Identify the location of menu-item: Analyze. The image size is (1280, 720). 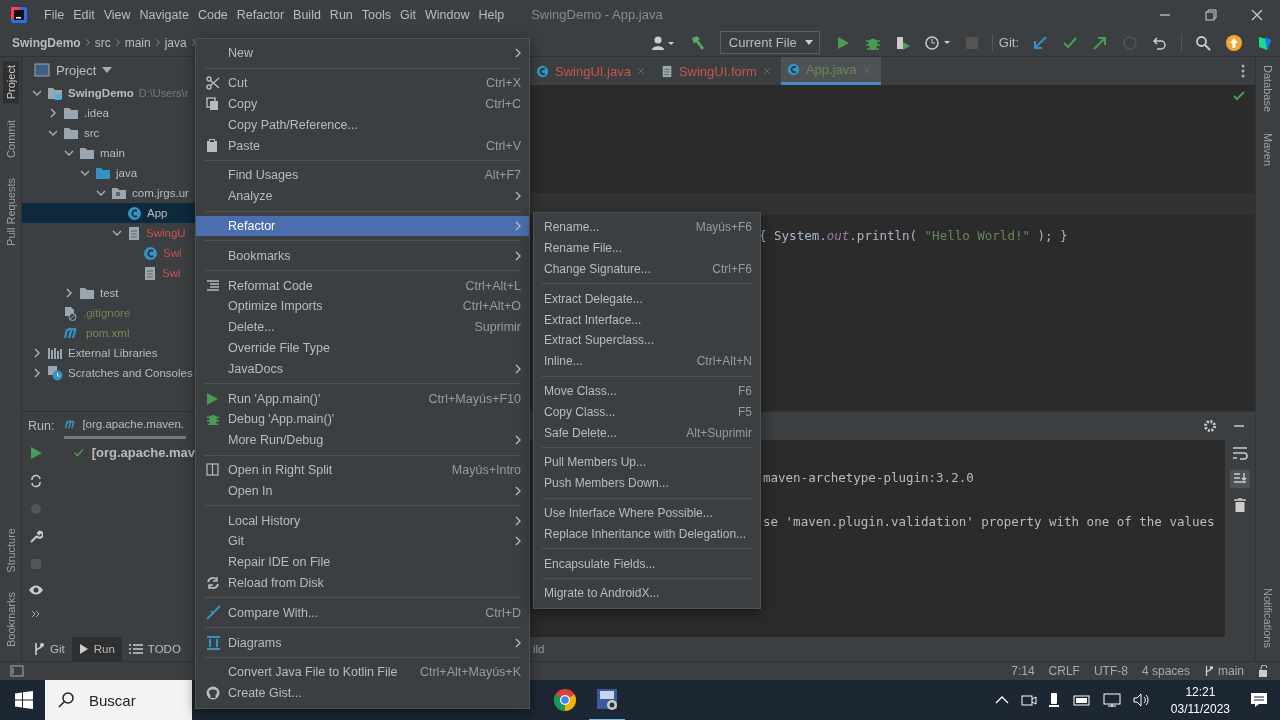
(362, 196).